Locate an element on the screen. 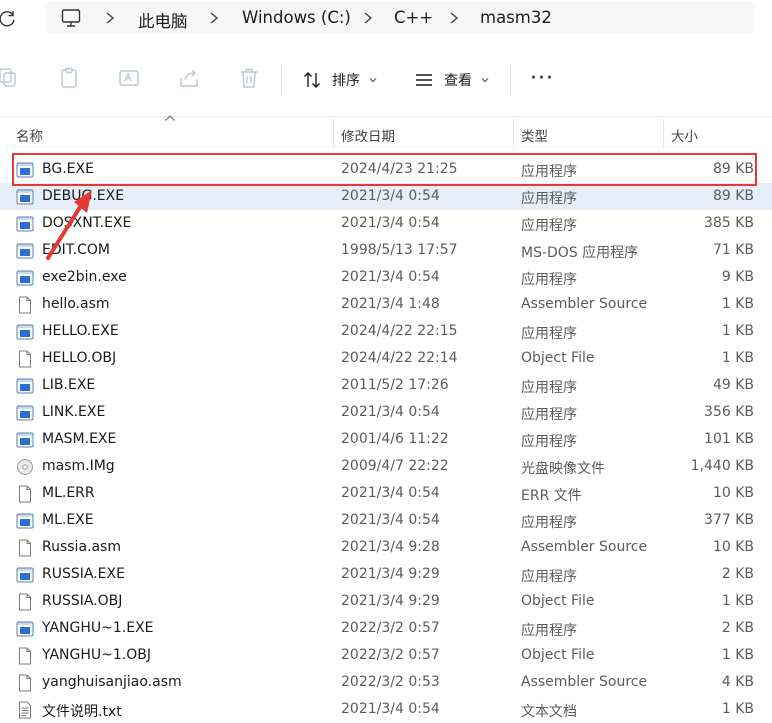 The image size is (772, 723). highlight-box is located at coordinates (384, 169).